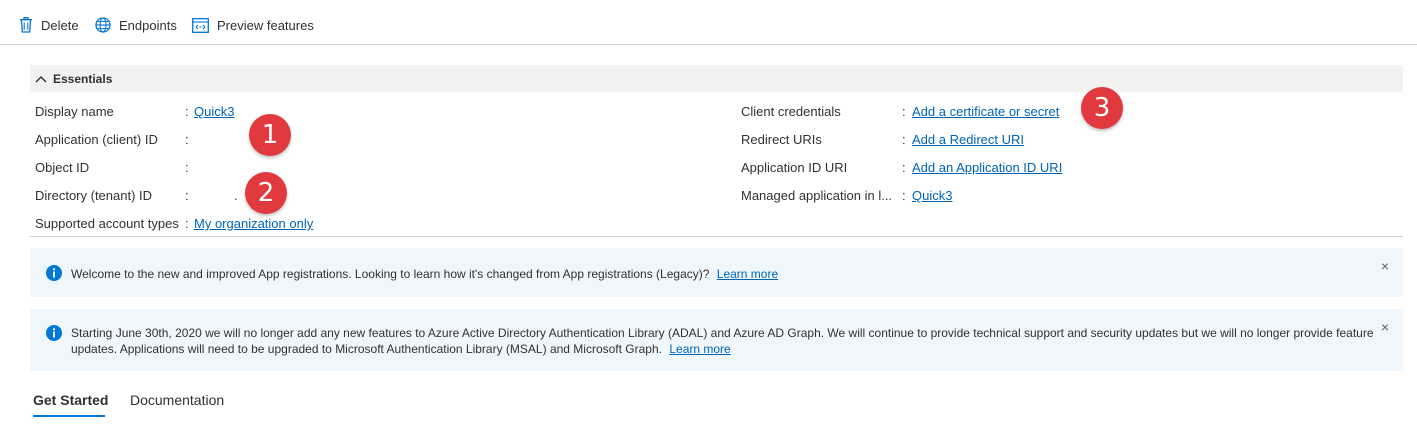  I want to click on property-label: Supported account types, so click(107, 223).